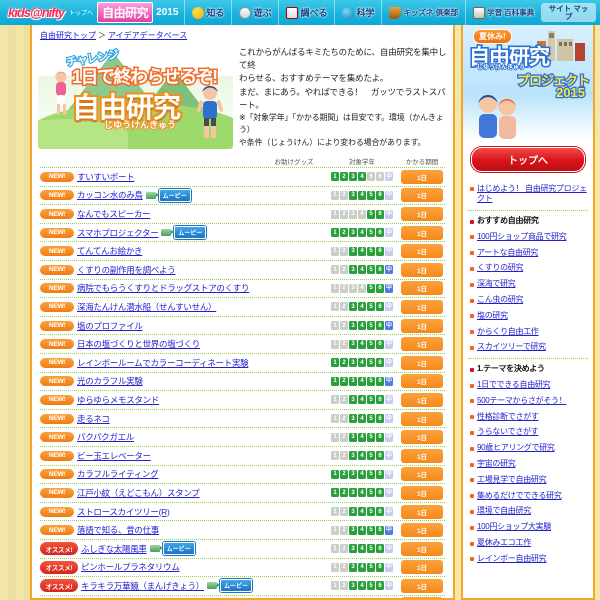 The height and width of the screenshot is (600, 600). I want to click on idea-link: スマホプロジェクター, so click(118, 233).